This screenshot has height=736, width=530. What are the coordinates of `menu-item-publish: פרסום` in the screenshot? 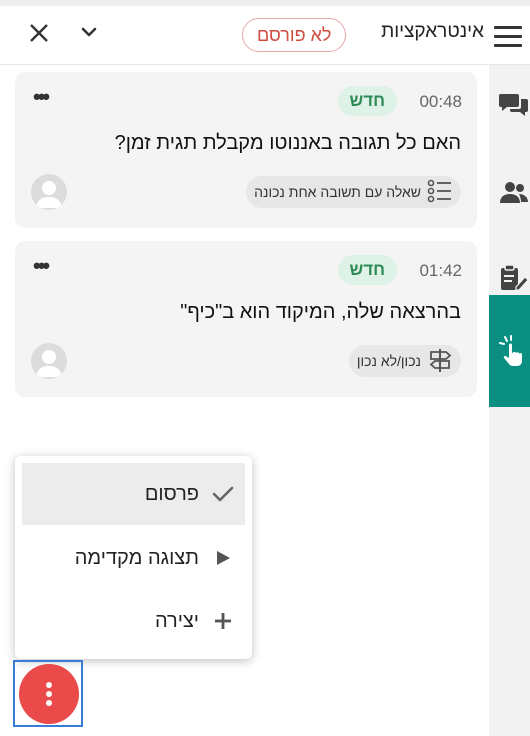 It's located at (133, 494).